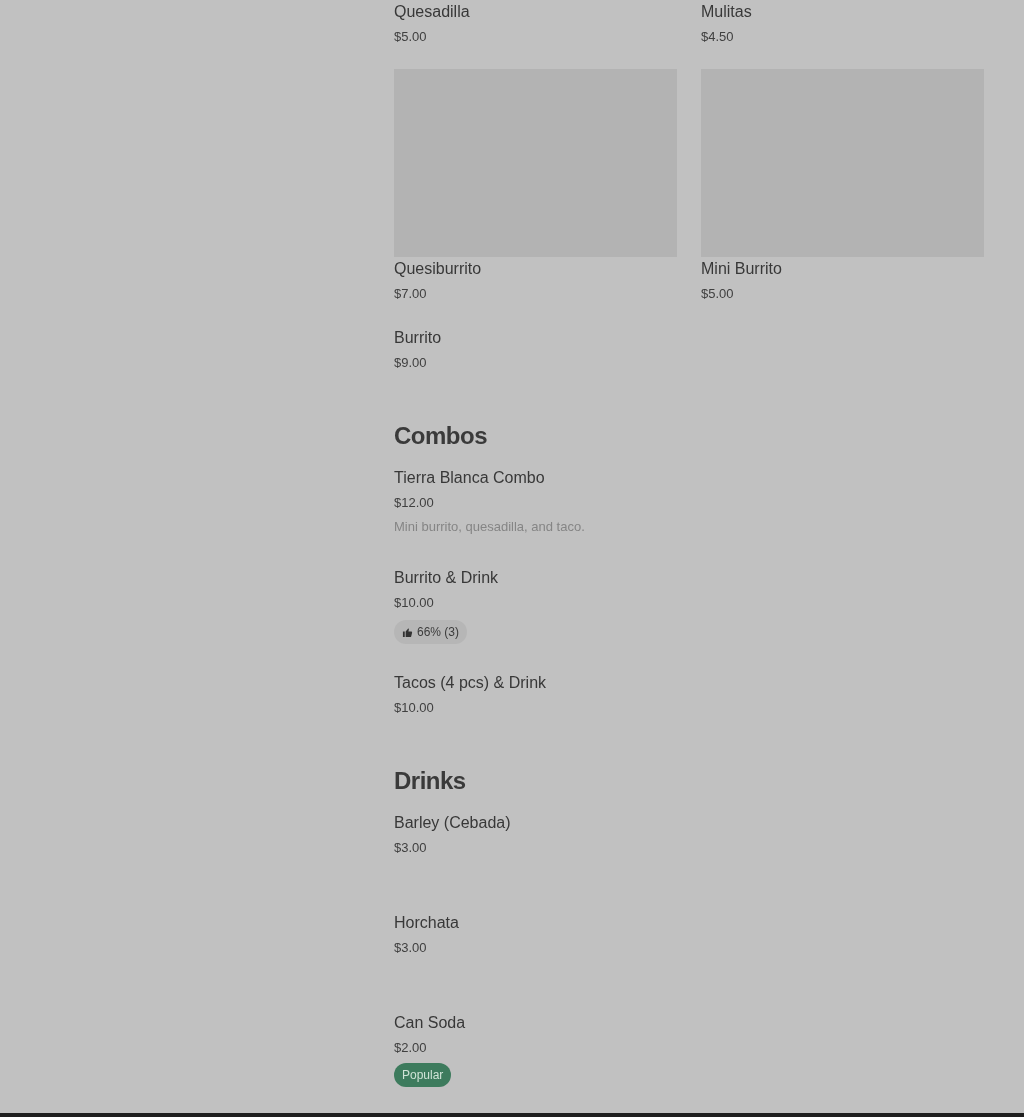  Describe the element at coordinates (438, 269) in the screenshot. I see `item-name: Quesiburrito` at that location.